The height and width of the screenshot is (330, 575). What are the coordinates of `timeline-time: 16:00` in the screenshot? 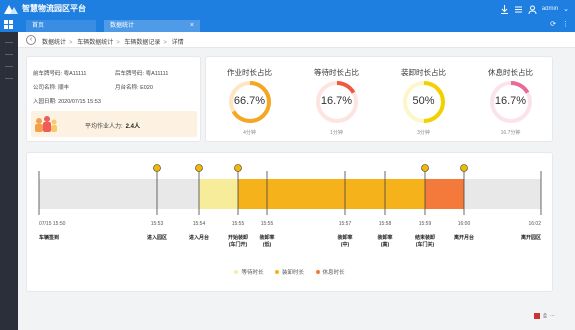 It's located at (464, 224).